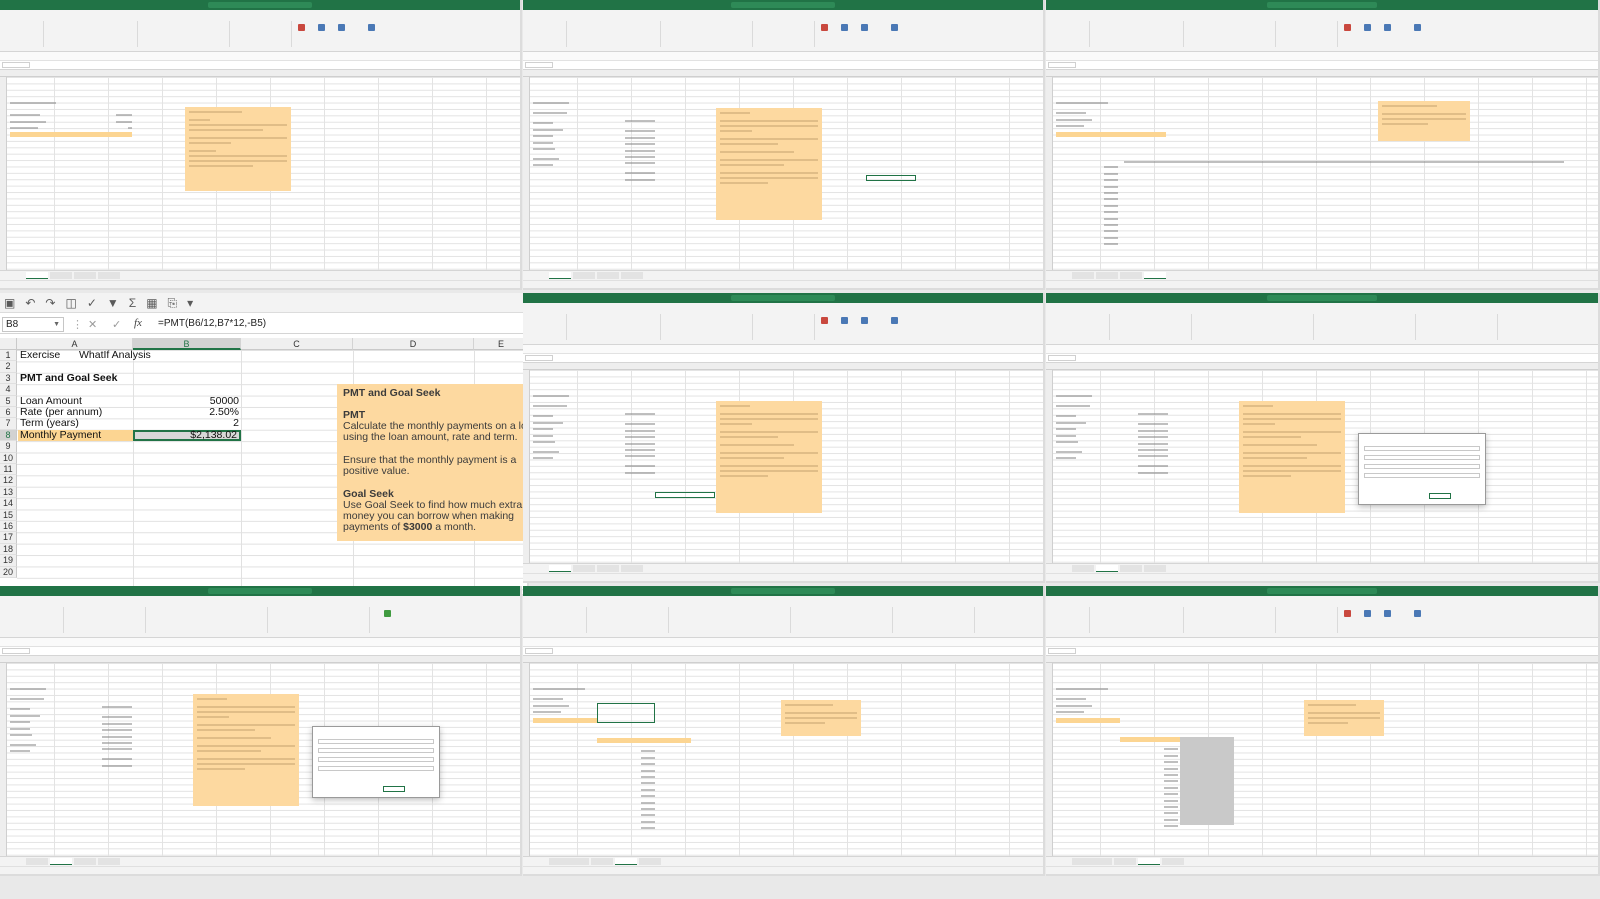 Image resolution: width=1600 pixels, height=899 pixels. I want to click on undo-icon: ↶, so click(30, 303).